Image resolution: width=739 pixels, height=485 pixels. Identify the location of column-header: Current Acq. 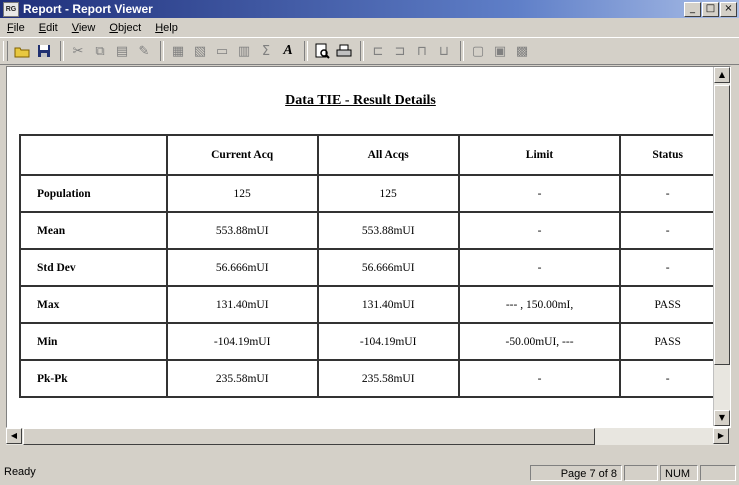
(242, 155).